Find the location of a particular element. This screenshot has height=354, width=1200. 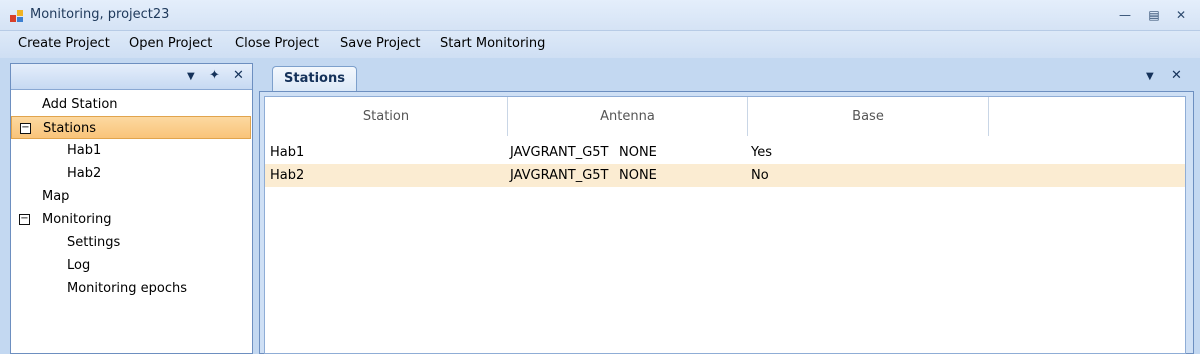

pin-icon: ✦ is located at coordinates (214, 75).